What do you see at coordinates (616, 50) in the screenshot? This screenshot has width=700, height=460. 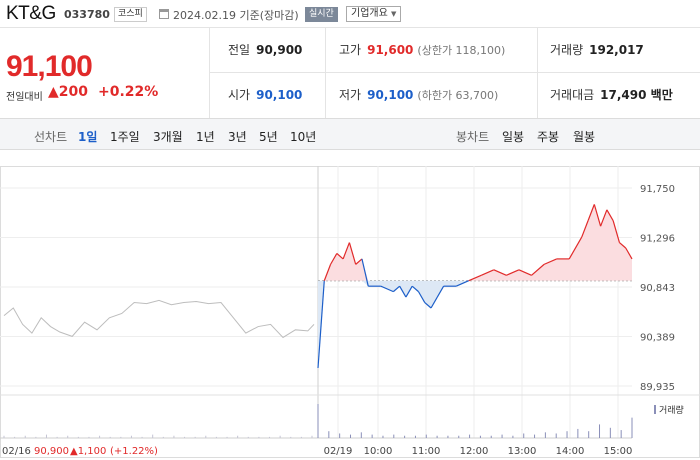 I see `stat-value: 192,017` at bounding box center [616, 50].